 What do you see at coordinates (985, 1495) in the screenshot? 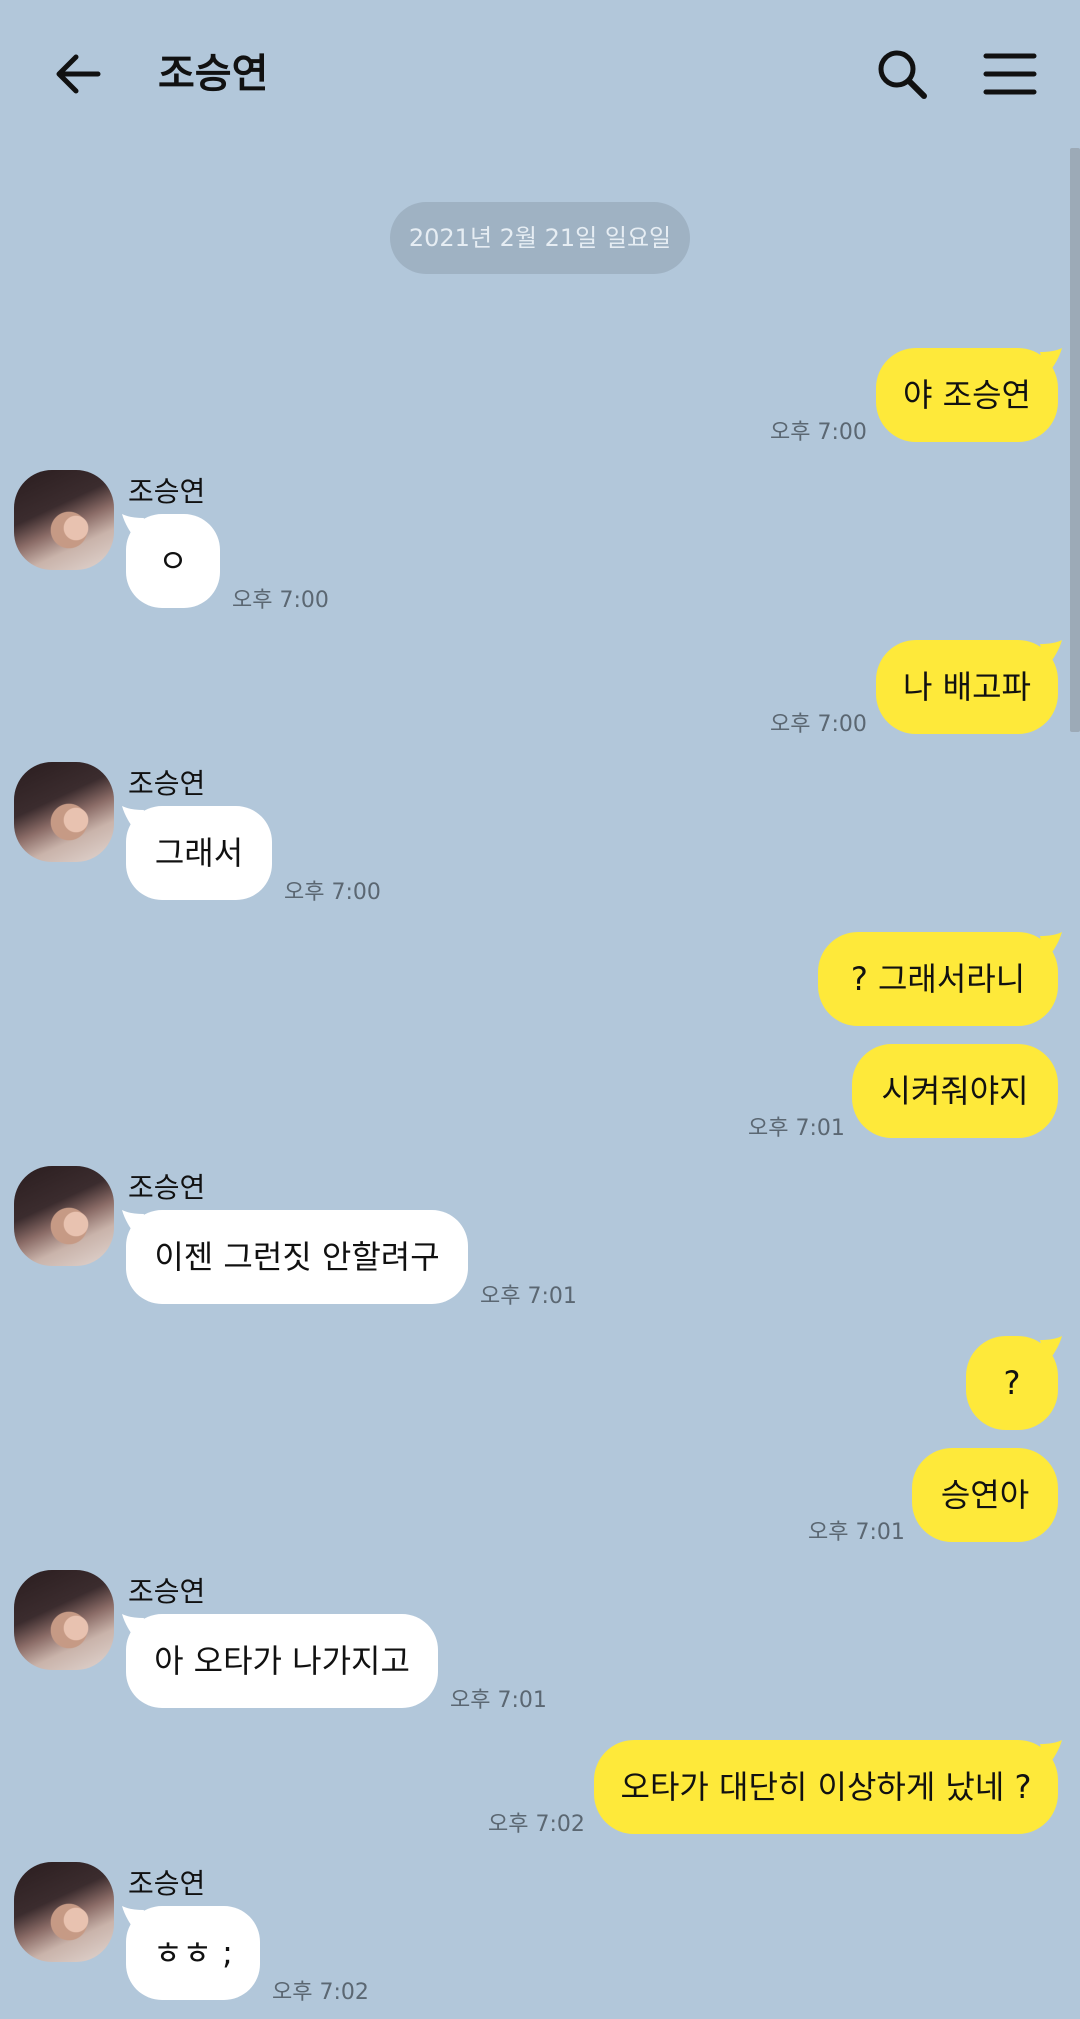
I see `my-message-bubble: 승연아` at bounding box center [985, 1495].